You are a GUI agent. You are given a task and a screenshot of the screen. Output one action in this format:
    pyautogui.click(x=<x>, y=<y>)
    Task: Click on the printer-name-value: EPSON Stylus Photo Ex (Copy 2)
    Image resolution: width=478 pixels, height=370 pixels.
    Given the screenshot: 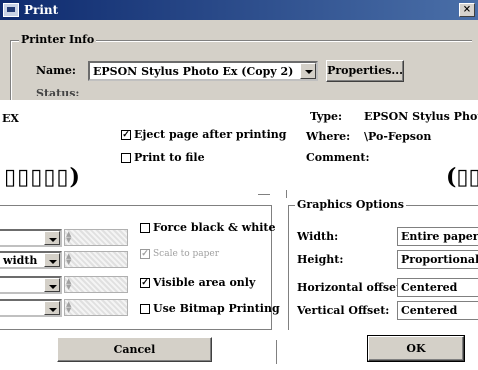 What is the action you would take?
    pyautogui.click(x=193, y=71)
    